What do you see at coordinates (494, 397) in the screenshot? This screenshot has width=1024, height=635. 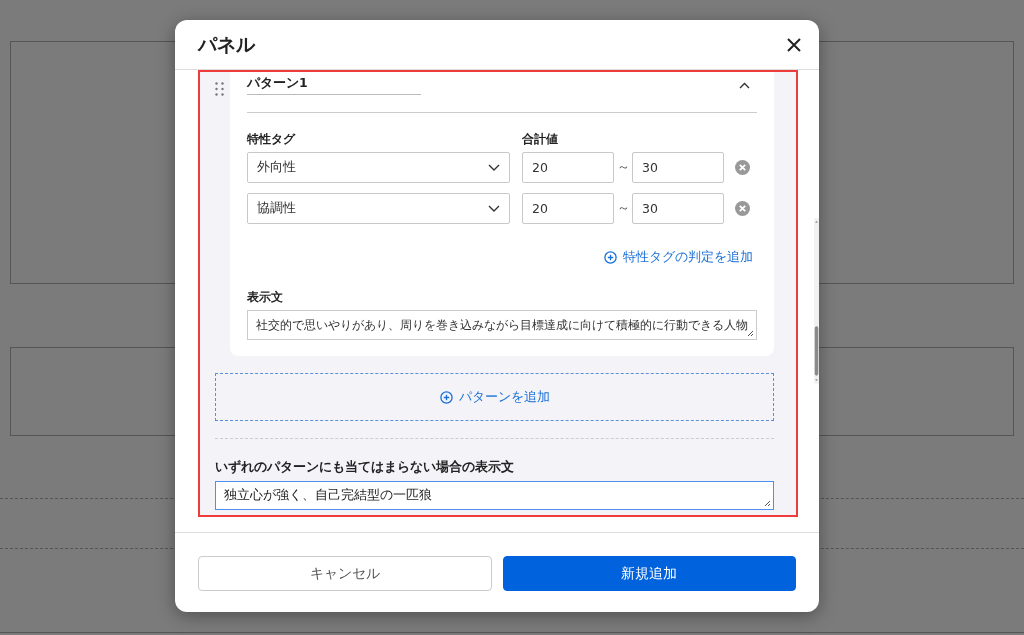 I see `add-pattern-button: パターンを追加` at bounding box center [494, 397].